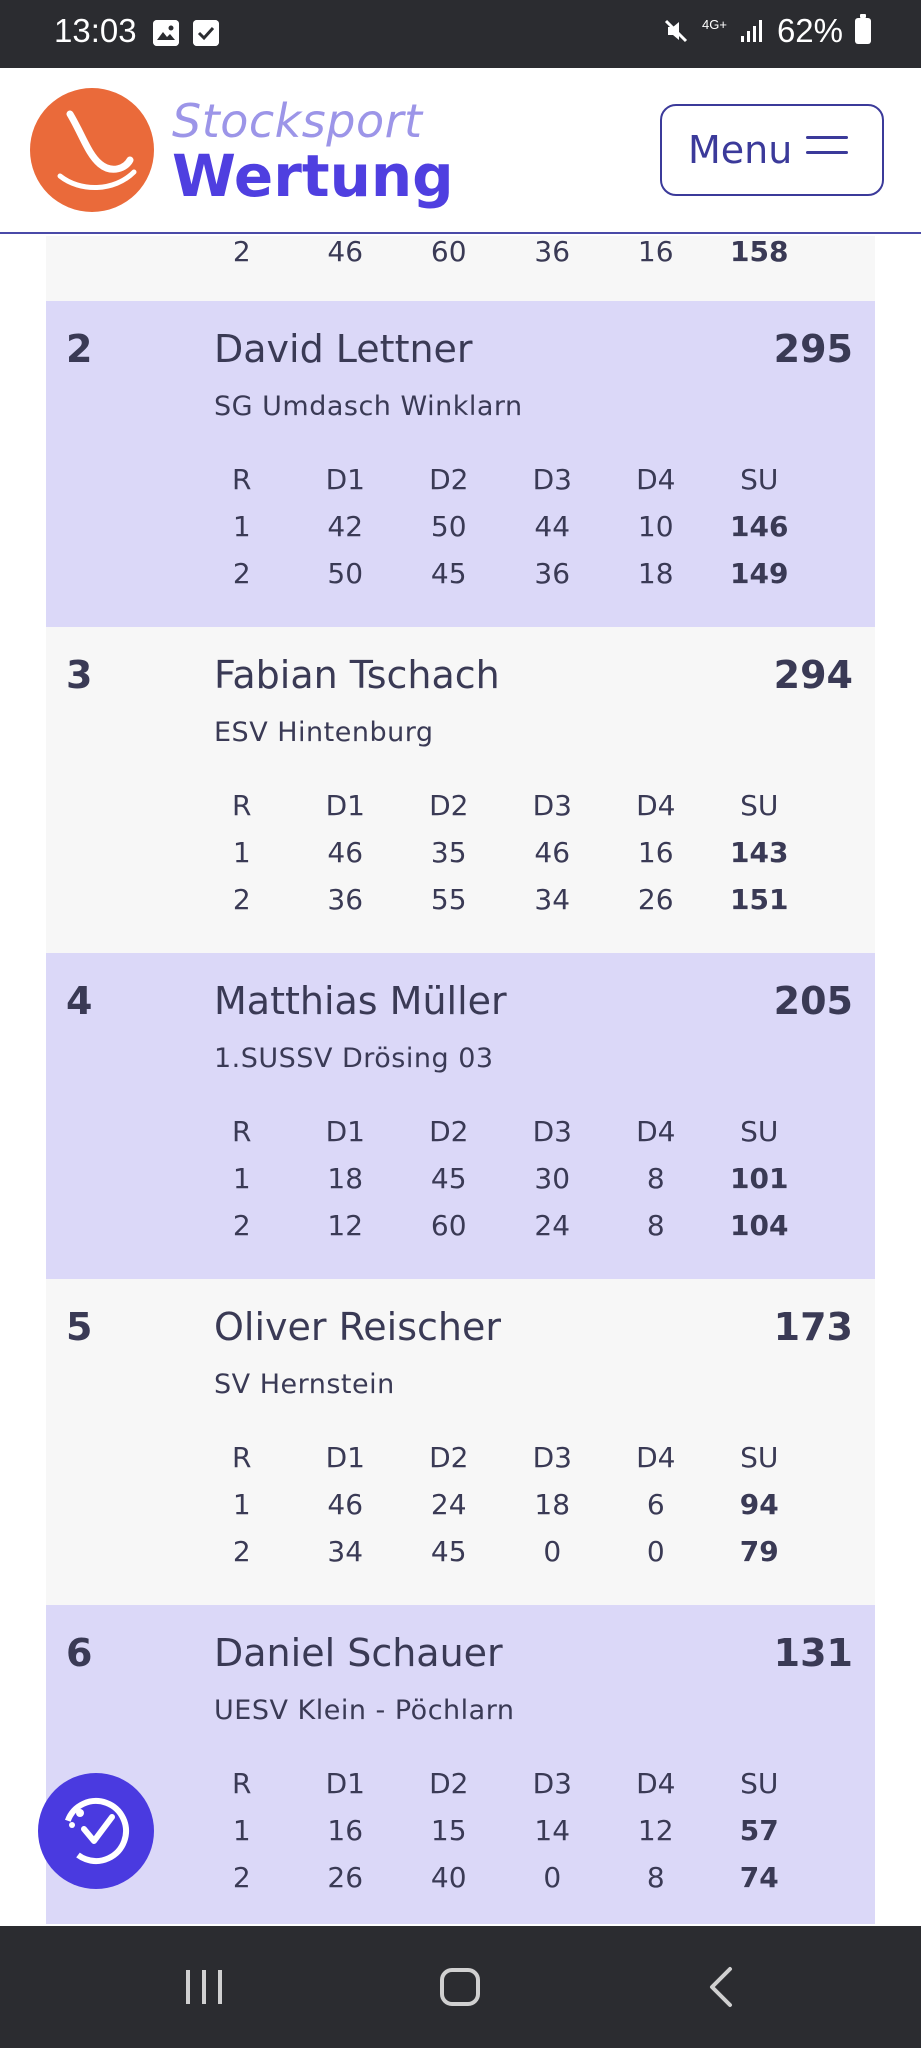 This screenshot has height=2048, width=921. What do you see at coordinates (360, 1001) in the screenshot?
I see `player-name: Matthias Müller` at bounding box center [360, 1001].